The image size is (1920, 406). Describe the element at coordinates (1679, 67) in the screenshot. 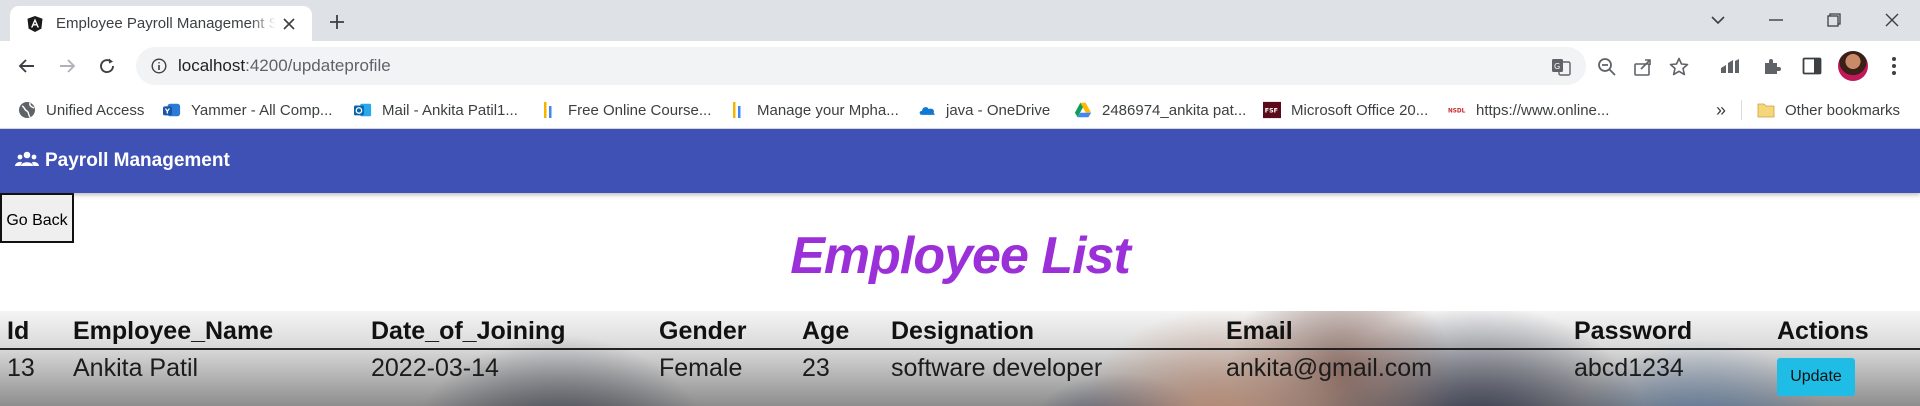

I see `bookmark-star-icon` at that location.